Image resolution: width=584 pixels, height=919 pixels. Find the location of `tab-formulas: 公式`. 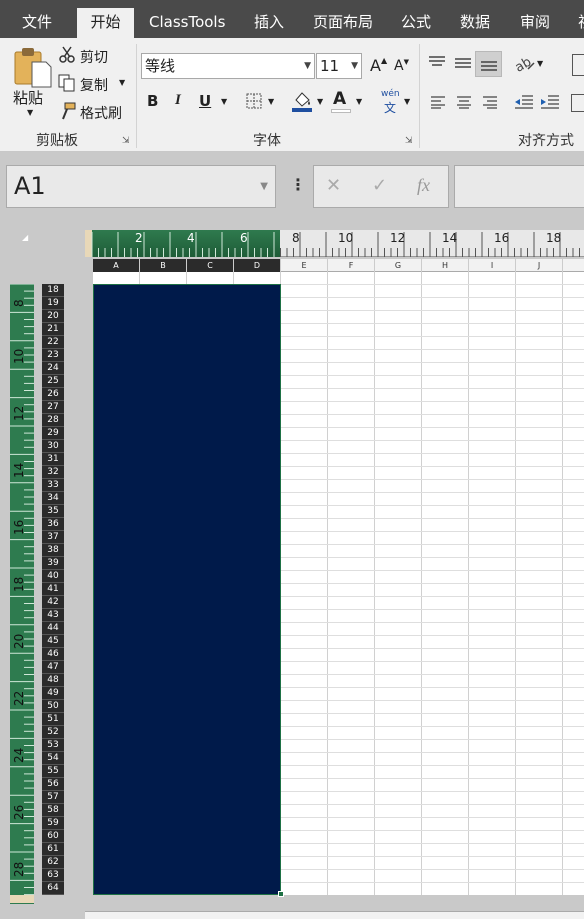

tab-formulas: 公式 is located at coordinates (416, 23).